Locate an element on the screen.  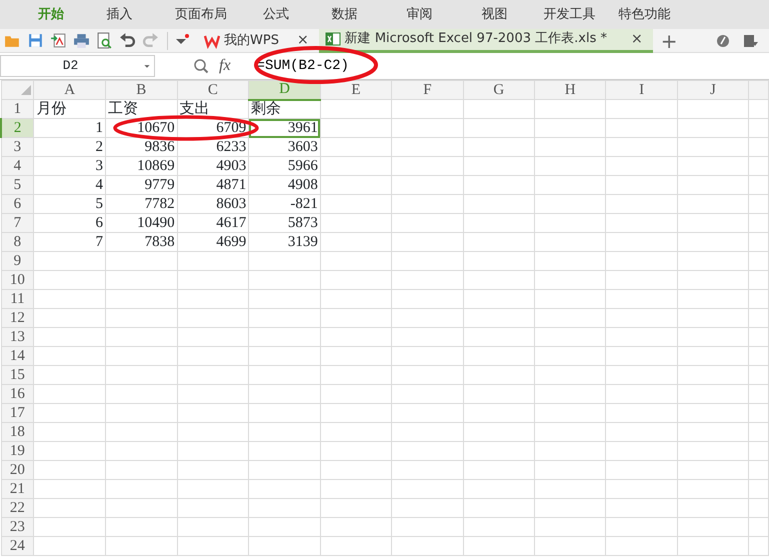
table-cell: 8603 is located at coordinates (213, 204).